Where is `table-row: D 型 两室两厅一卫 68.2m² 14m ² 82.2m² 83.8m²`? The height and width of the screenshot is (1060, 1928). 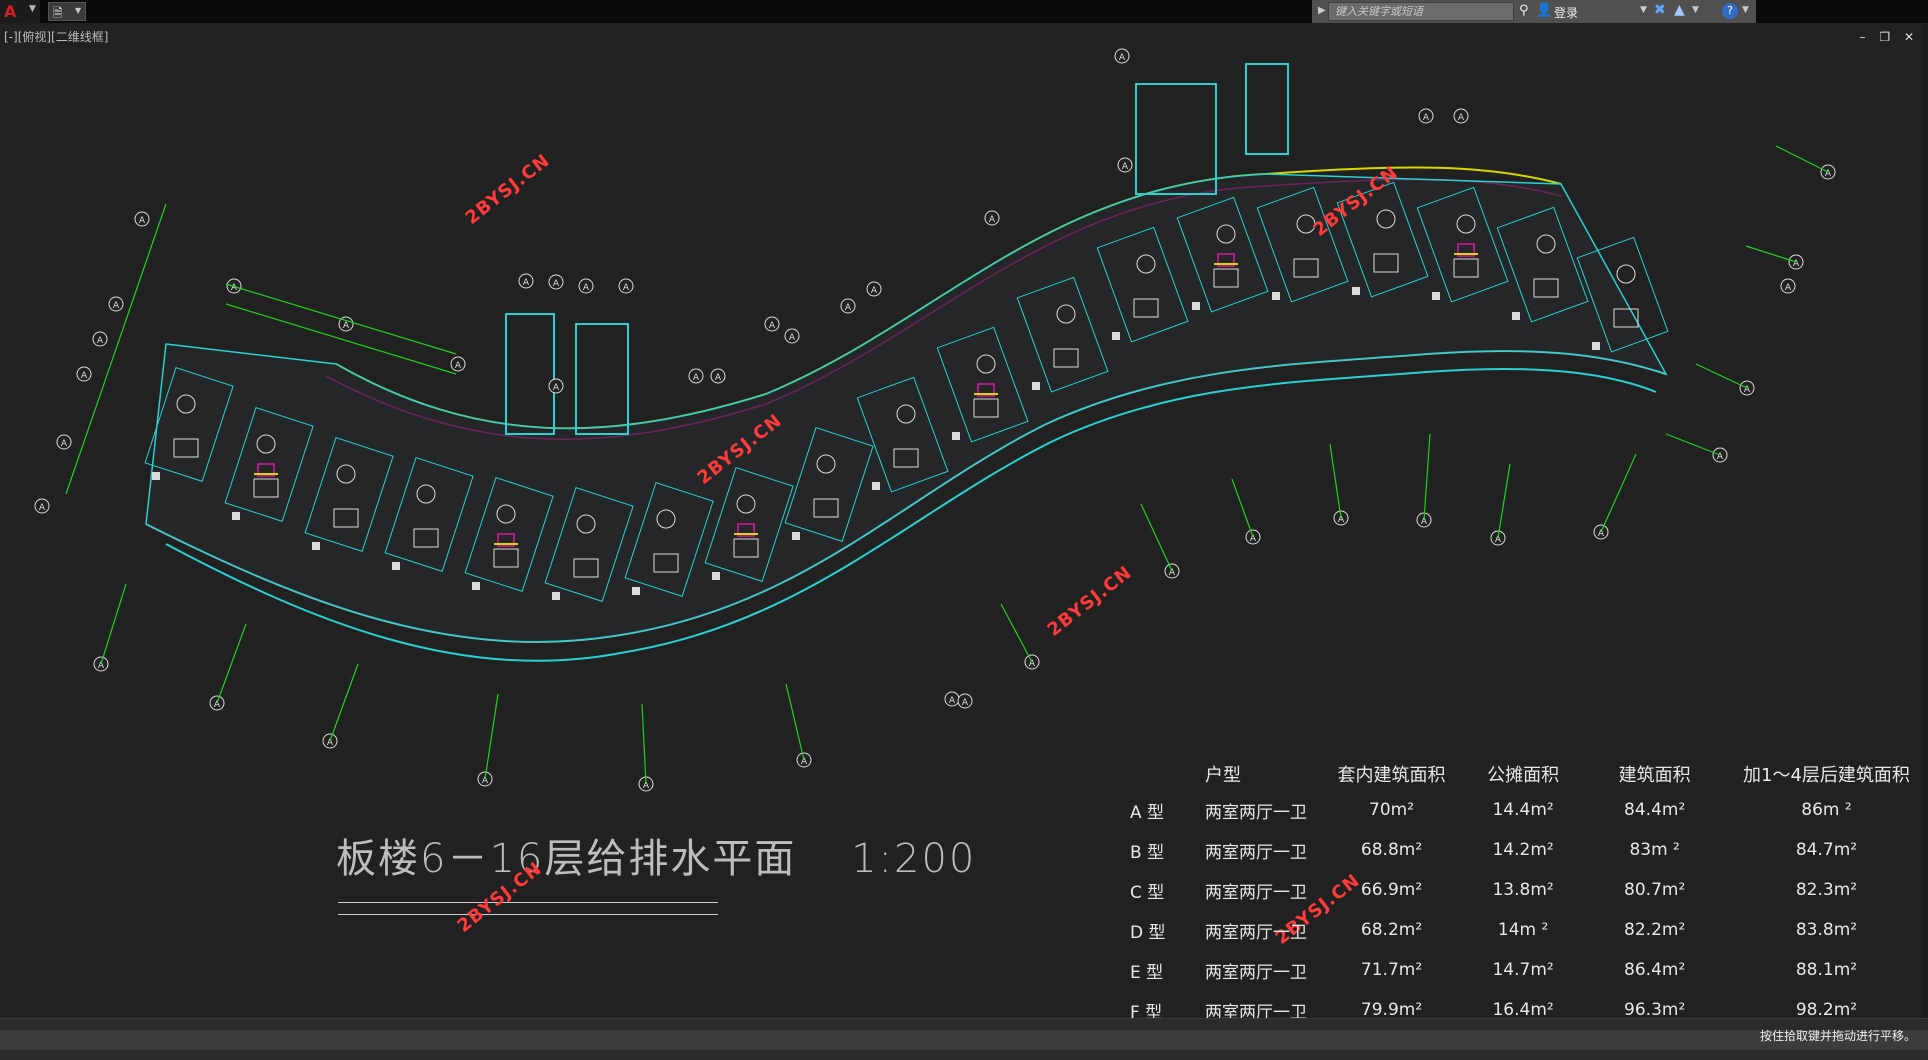 table-row: D 型 两室两厅一卫 68.2m² 14m ² 82.2m² 83.8m² is located at coordinates (1524, 930).